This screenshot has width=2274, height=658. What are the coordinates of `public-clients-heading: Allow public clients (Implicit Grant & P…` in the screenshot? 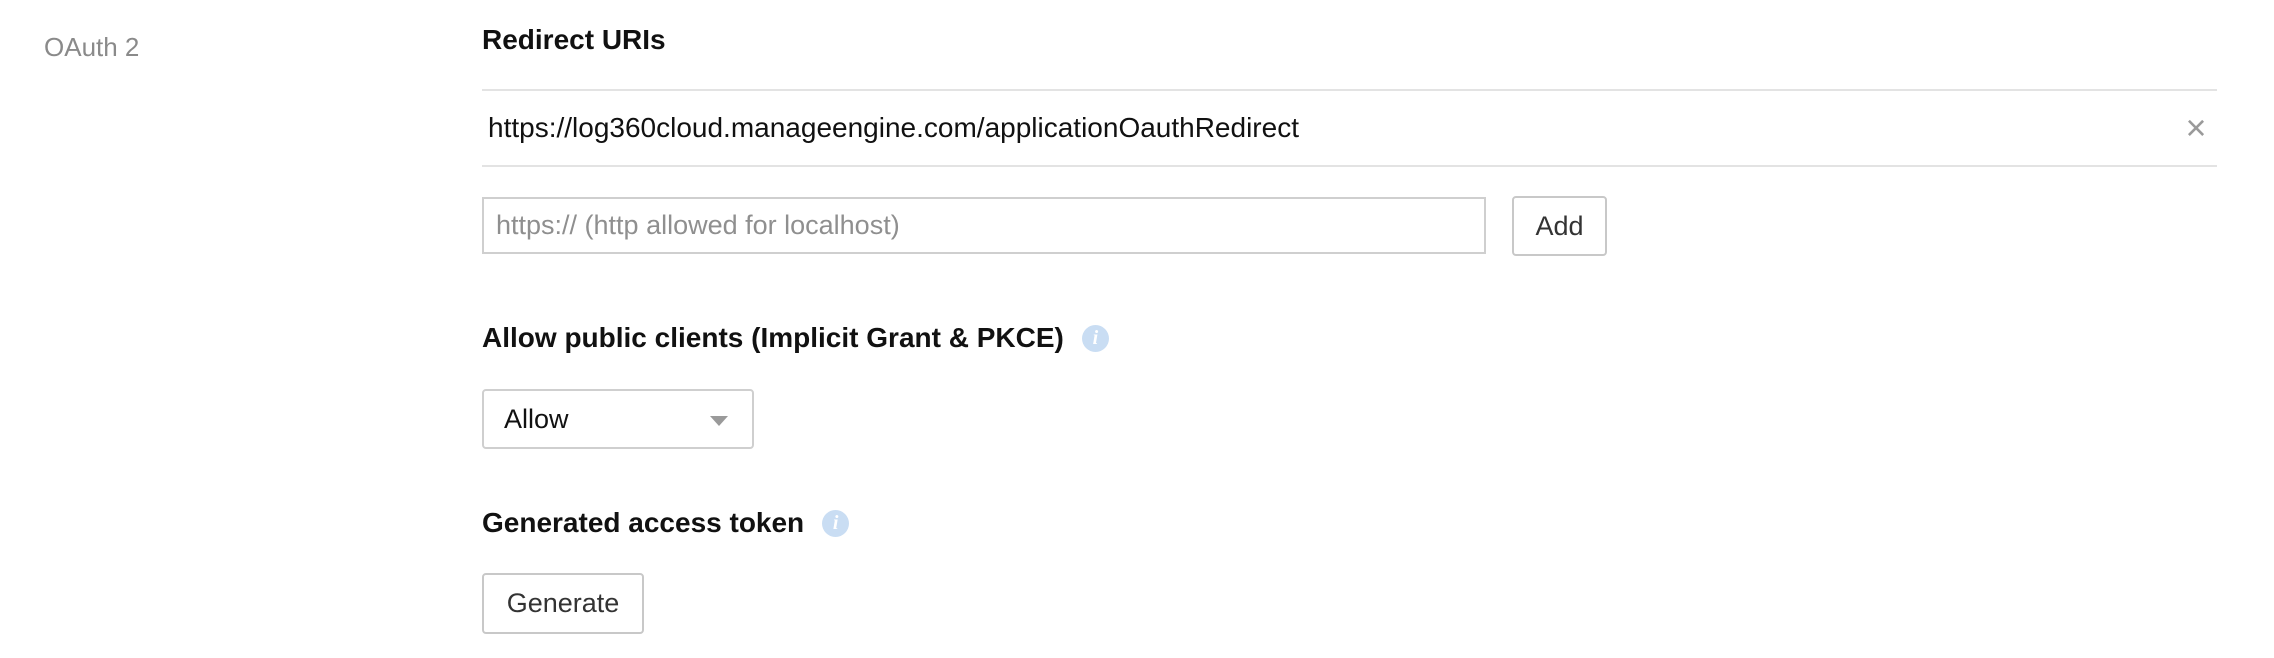 It's located at (795, 338).